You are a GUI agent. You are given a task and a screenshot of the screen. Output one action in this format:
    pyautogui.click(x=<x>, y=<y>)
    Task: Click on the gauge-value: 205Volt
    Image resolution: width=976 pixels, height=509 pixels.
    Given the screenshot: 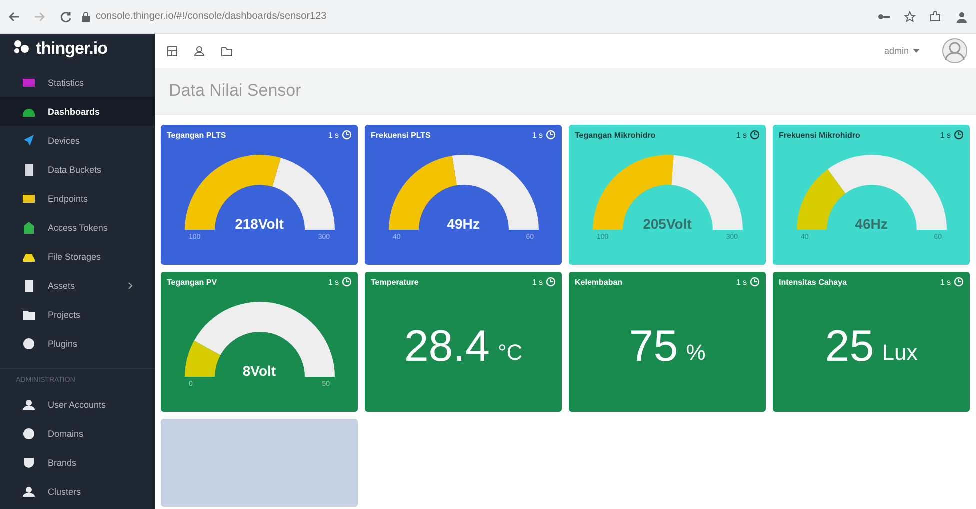 What is the action you would take?
    pyautogui.click(x=667, y=224)
    